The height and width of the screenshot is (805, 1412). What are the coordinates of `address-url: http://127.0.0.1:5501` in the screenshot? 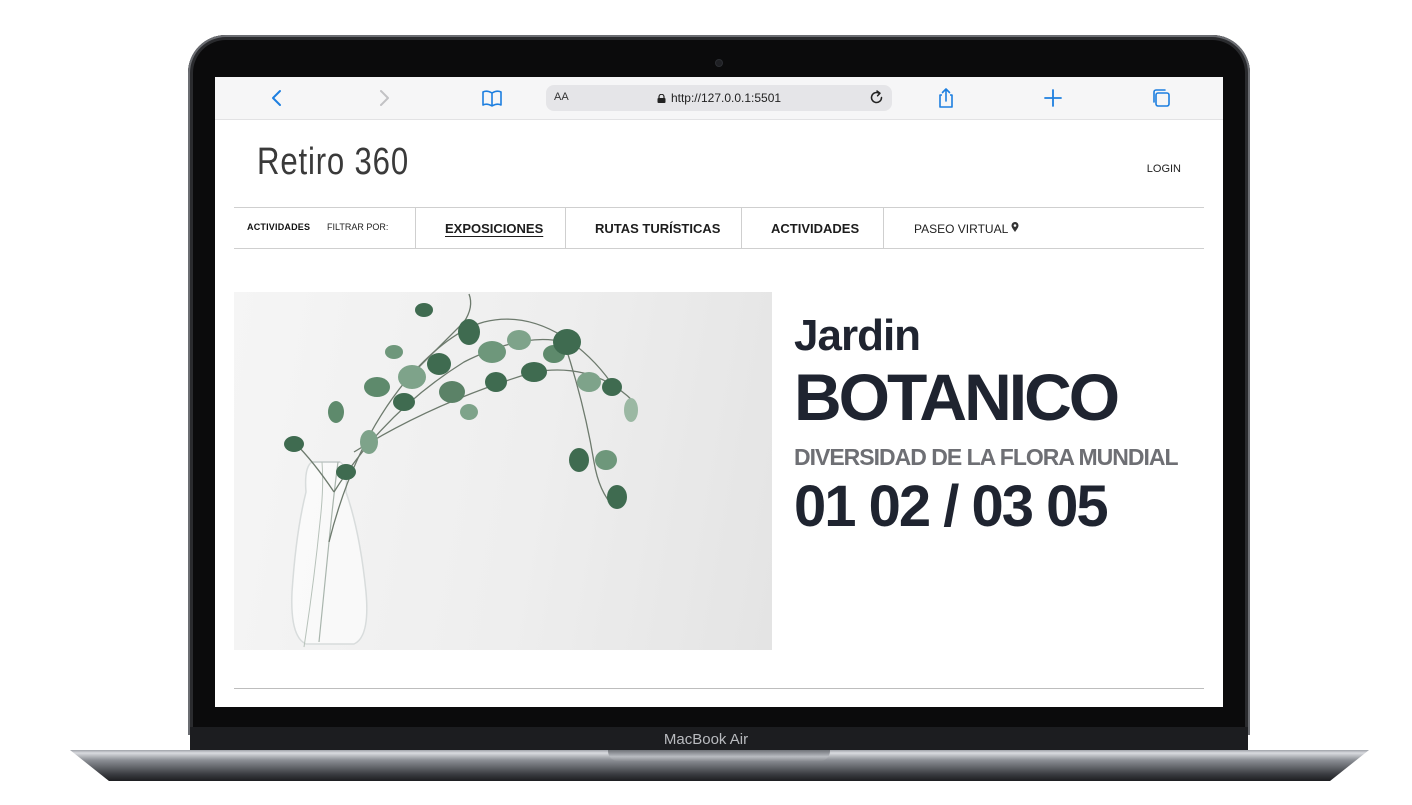 It's located at (726, 98).